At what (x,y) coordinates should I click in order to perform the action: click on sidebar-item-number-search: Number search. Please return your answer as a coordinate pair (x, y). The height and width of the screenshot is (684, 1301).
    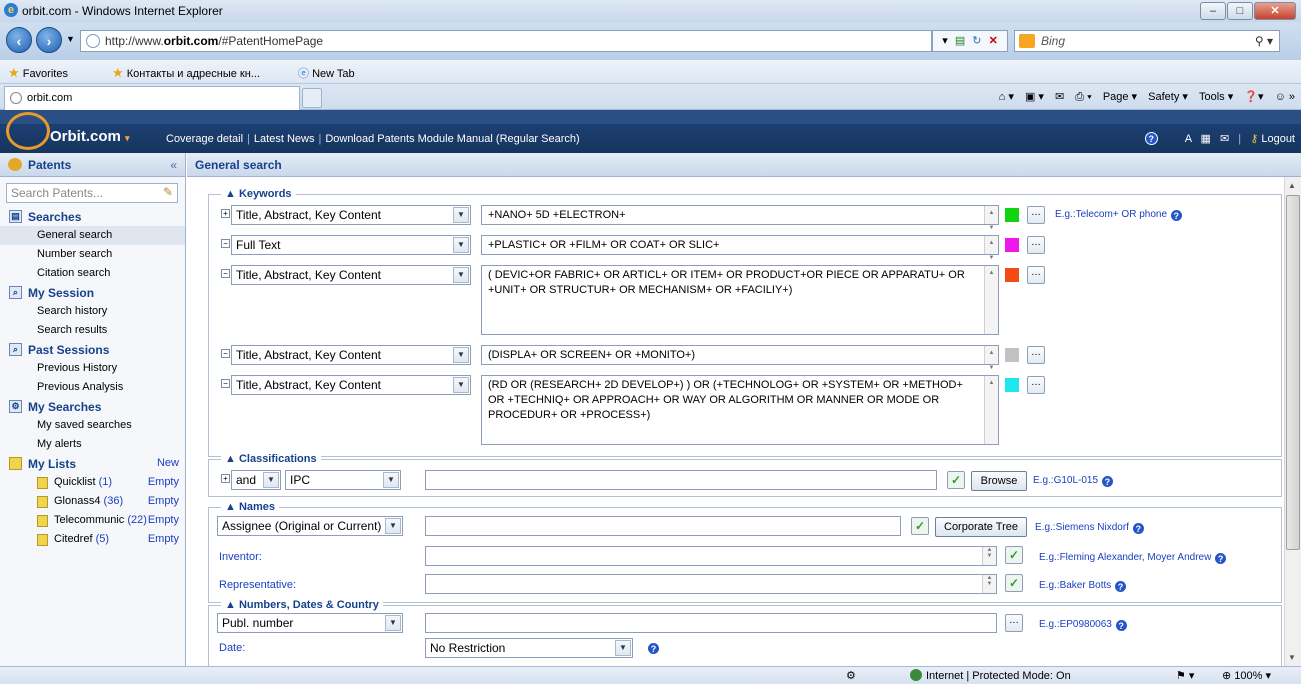
    Looking at the image, I should click on (92, 254).